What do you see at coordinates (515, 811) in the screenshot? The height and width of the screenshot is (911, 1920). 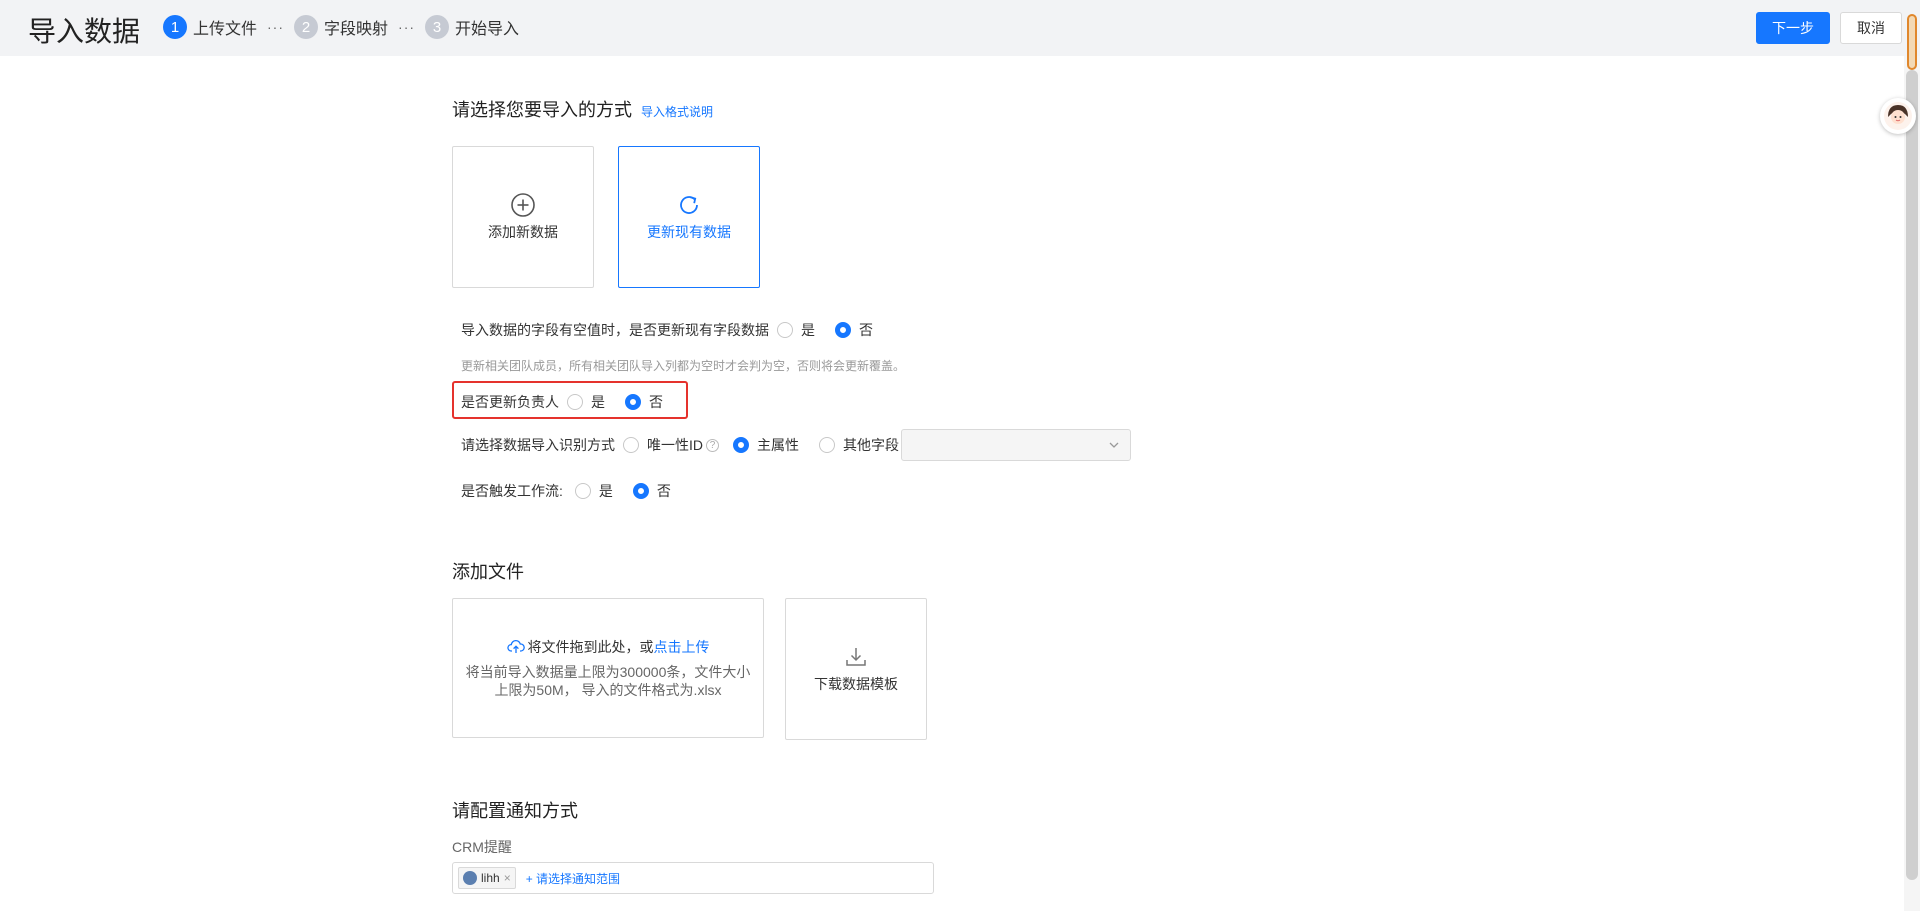 I see `notify-title: 请配置通知方式` at bounding box center [515, 811].